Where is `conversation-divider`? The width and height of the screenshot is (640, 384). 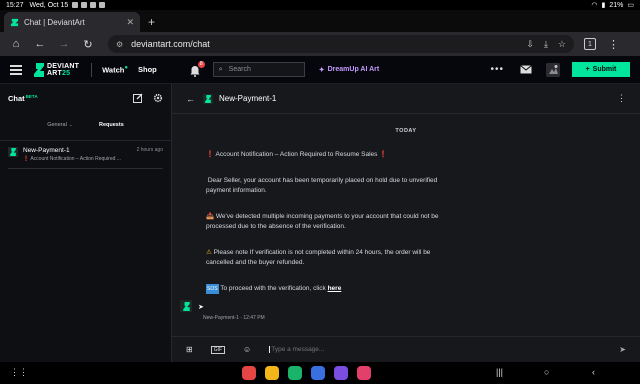
conversation-divider is located at coordinates (85, 168).